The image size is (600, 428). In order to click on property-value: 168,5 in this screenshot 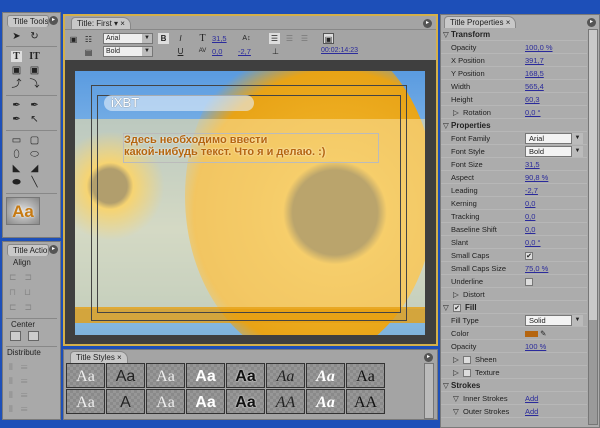, I will do `click(534, 73)`.